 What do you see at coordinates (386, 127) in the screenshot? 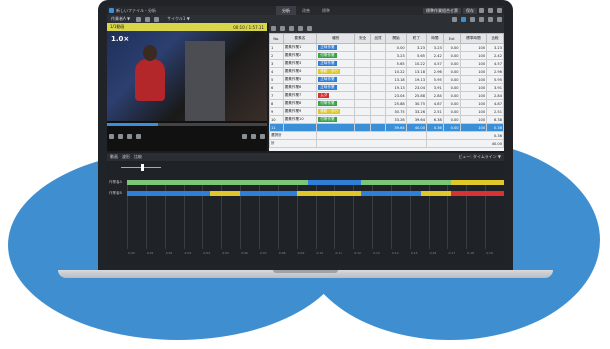
I see `table-row: 11 39.64 40.00 0.36 0.00 100 0.36` at bounding box center [386, 127].